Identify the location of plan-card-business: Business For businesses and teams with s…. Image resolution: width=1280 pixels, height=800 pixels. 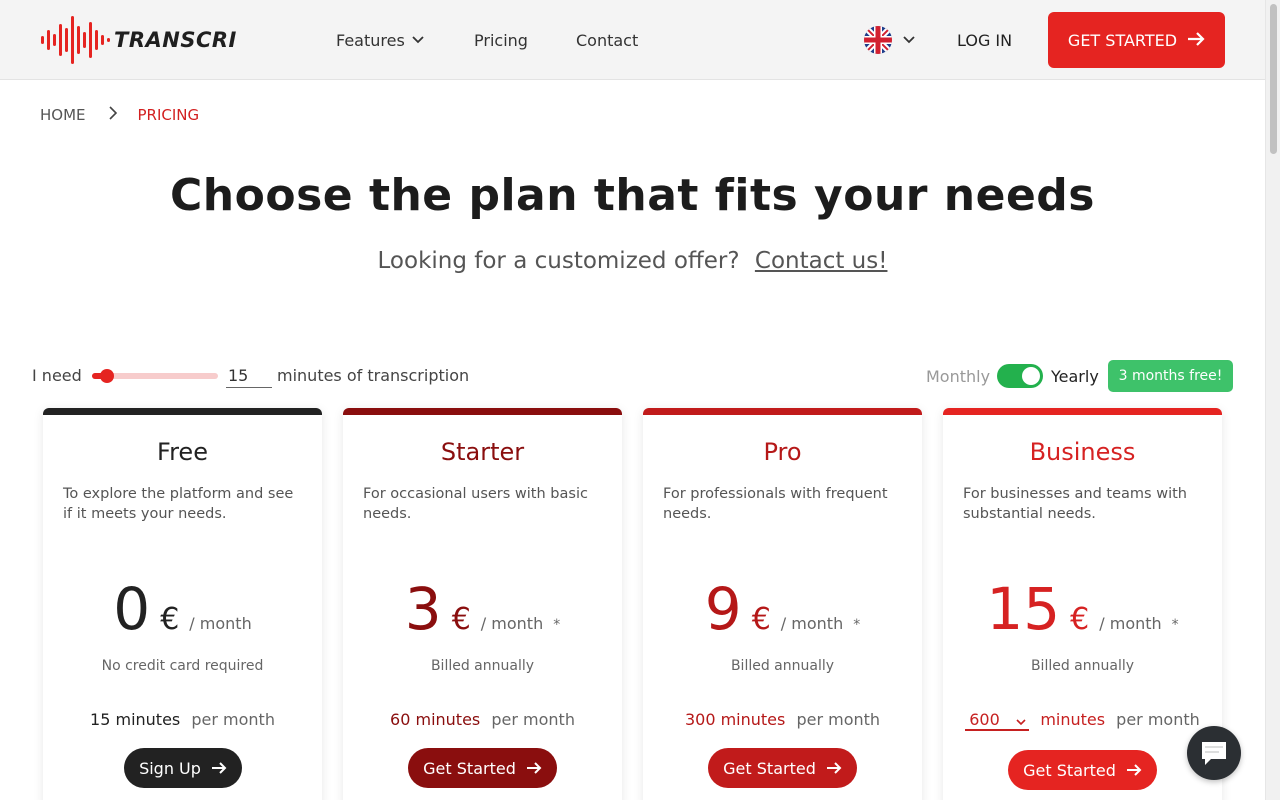
(1082, 604).